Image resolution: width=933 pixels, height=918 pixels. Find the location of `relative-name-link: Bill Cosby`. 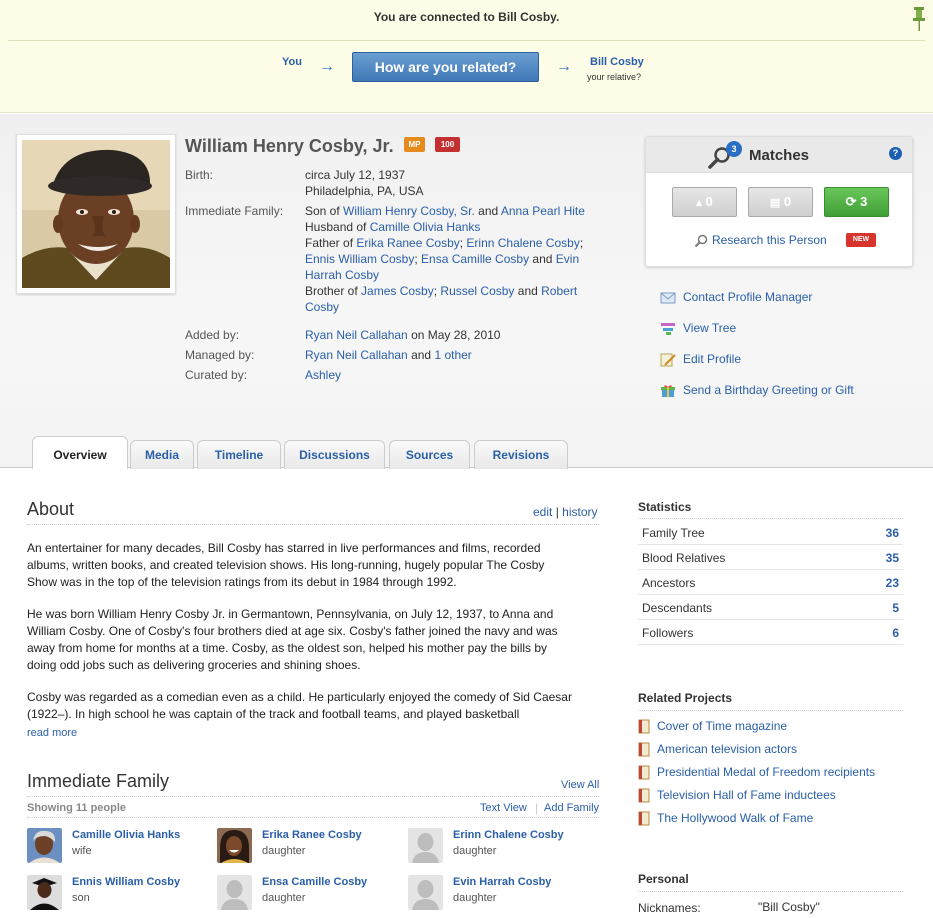

relative-name-link: Bill Cosby is located at coordinates (617, 62).